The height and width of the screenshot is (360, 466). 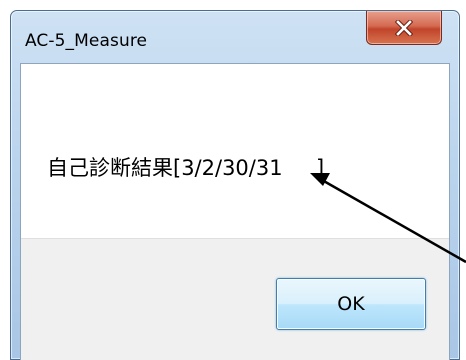 I want to click on close-button, so click(x=404, y=28).